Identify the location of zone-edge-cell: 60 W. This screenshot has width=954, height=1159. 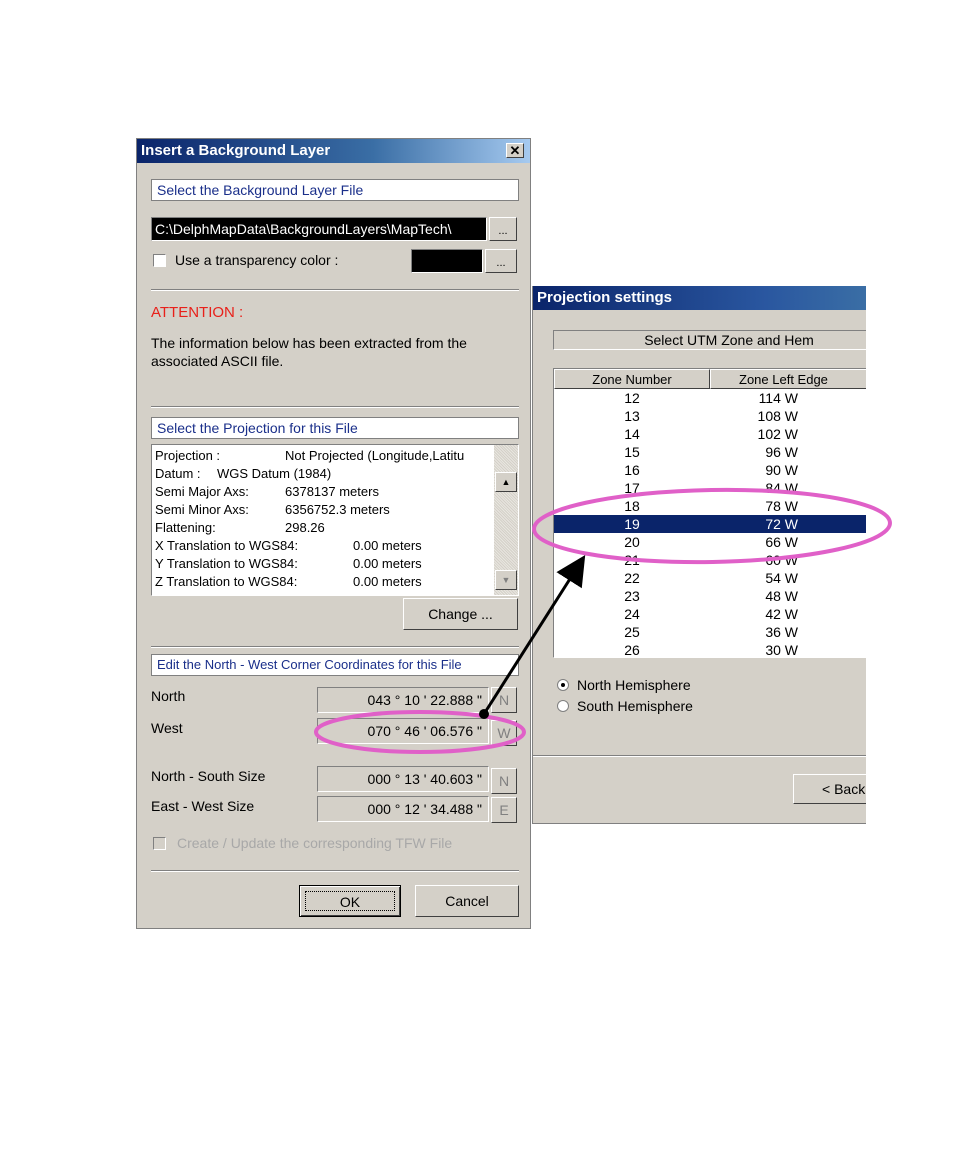
(781, 560).